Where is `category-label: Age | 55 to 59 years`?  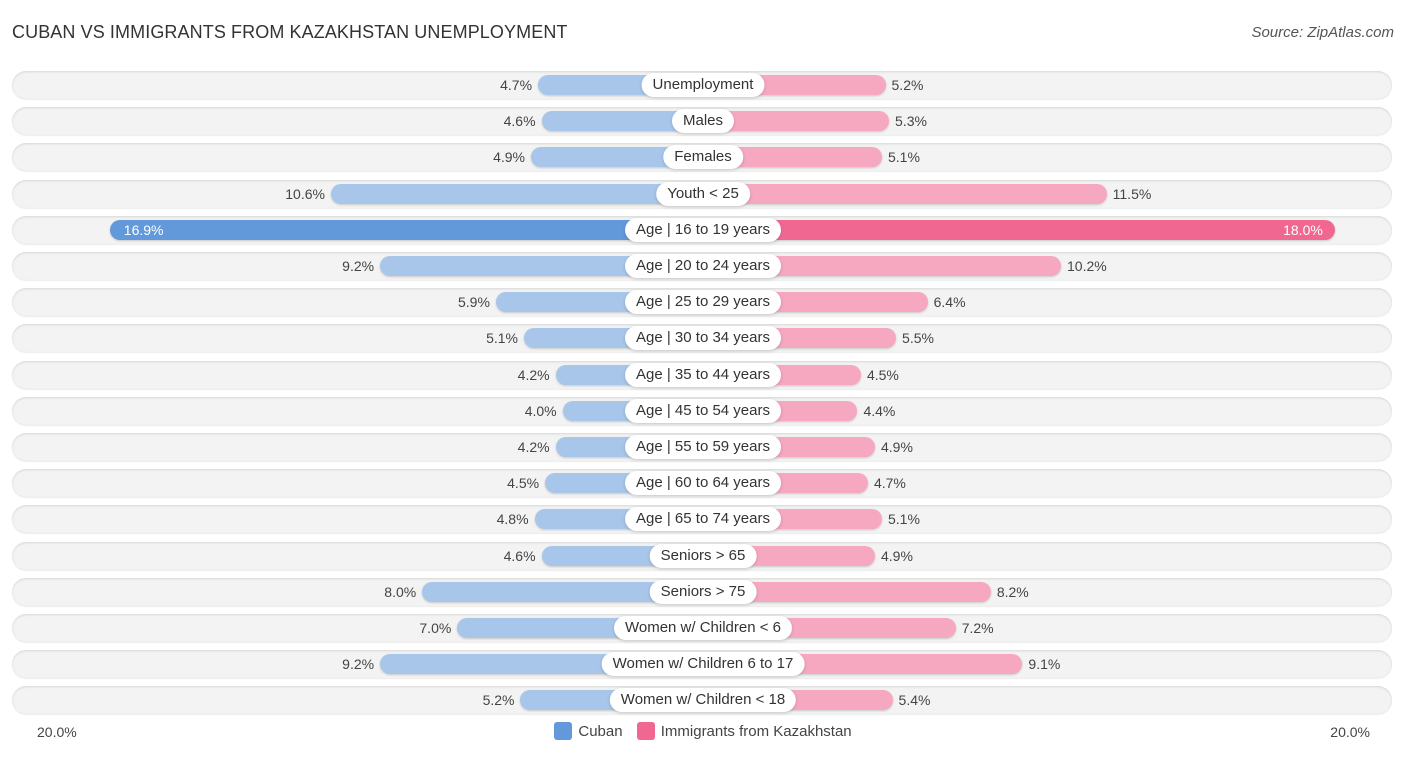 category-label: Age | 55 to 59 years is located at coordinates (703, 447).